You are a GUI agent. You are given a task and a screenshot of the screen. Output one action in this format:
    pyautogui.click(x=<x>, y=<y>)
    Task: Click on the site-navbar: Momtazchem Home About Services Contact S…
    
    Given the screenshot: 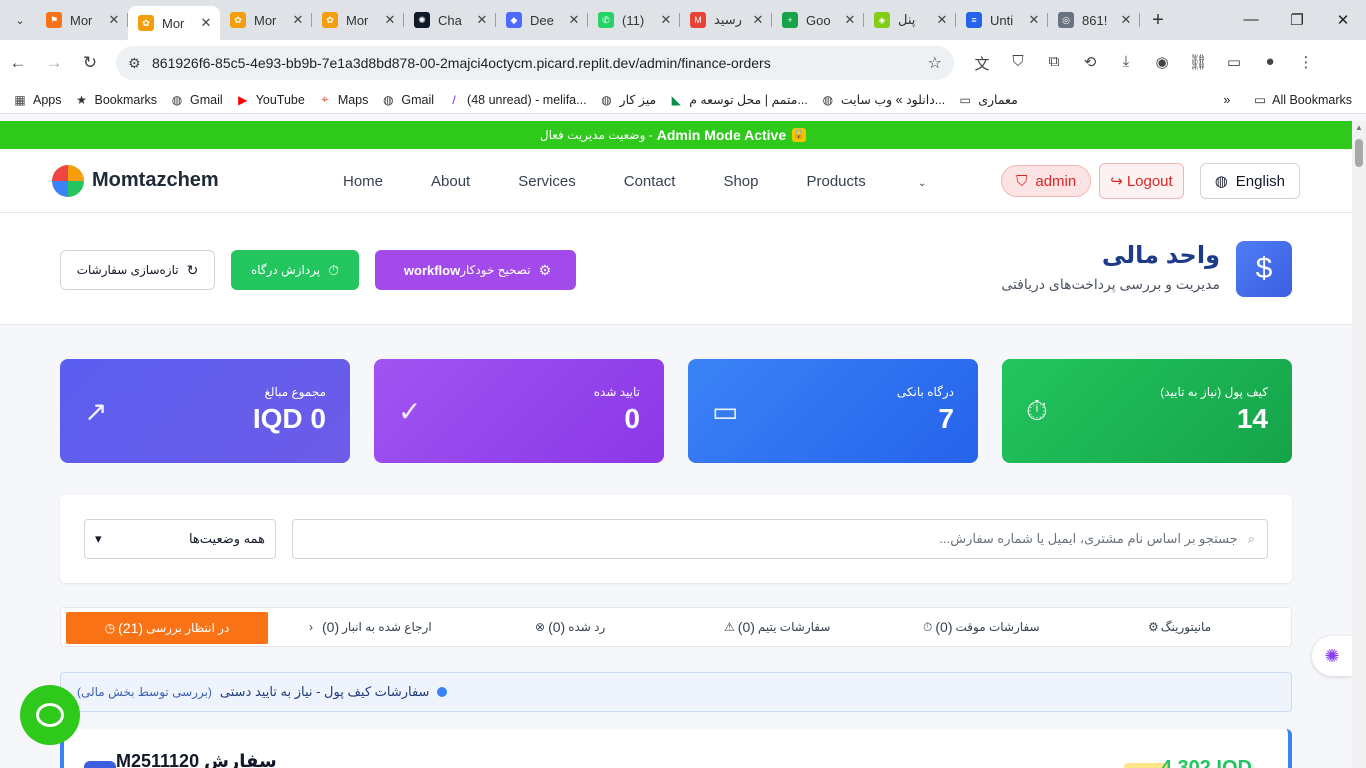 What is the action you would take?
    pyautogui.click(x=676, y=181)
    